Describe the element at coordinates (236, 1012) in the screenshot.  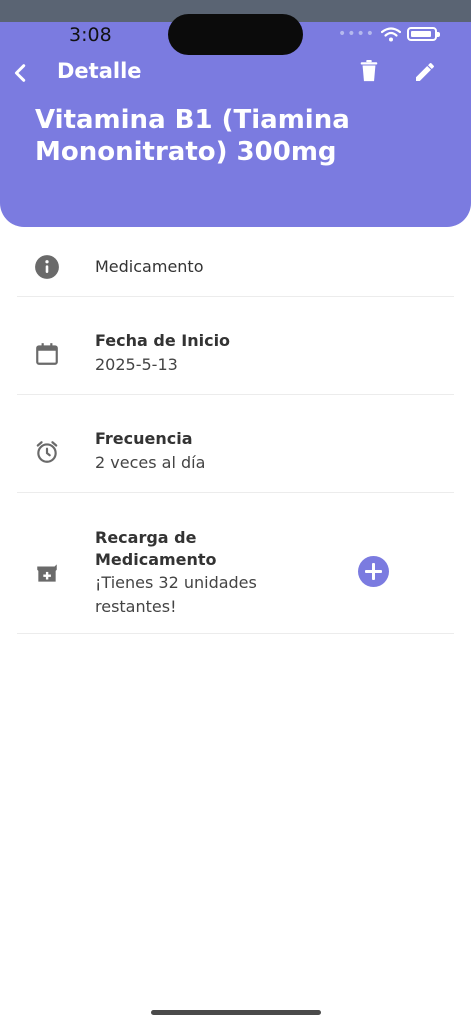
I see `home-indicator` at that location.